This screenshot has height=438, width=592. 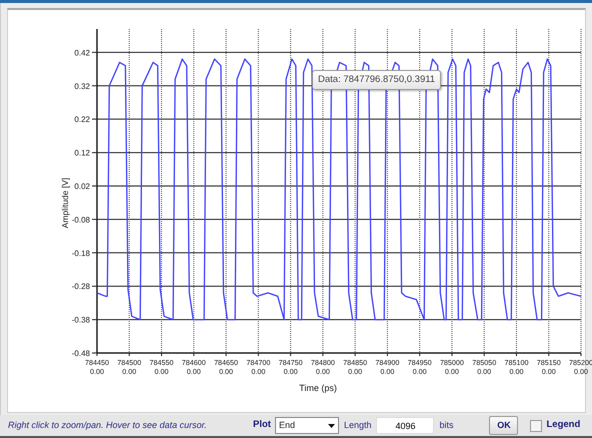 I want to click on y-tick-label: 0.42, so click(x=82, y=53).